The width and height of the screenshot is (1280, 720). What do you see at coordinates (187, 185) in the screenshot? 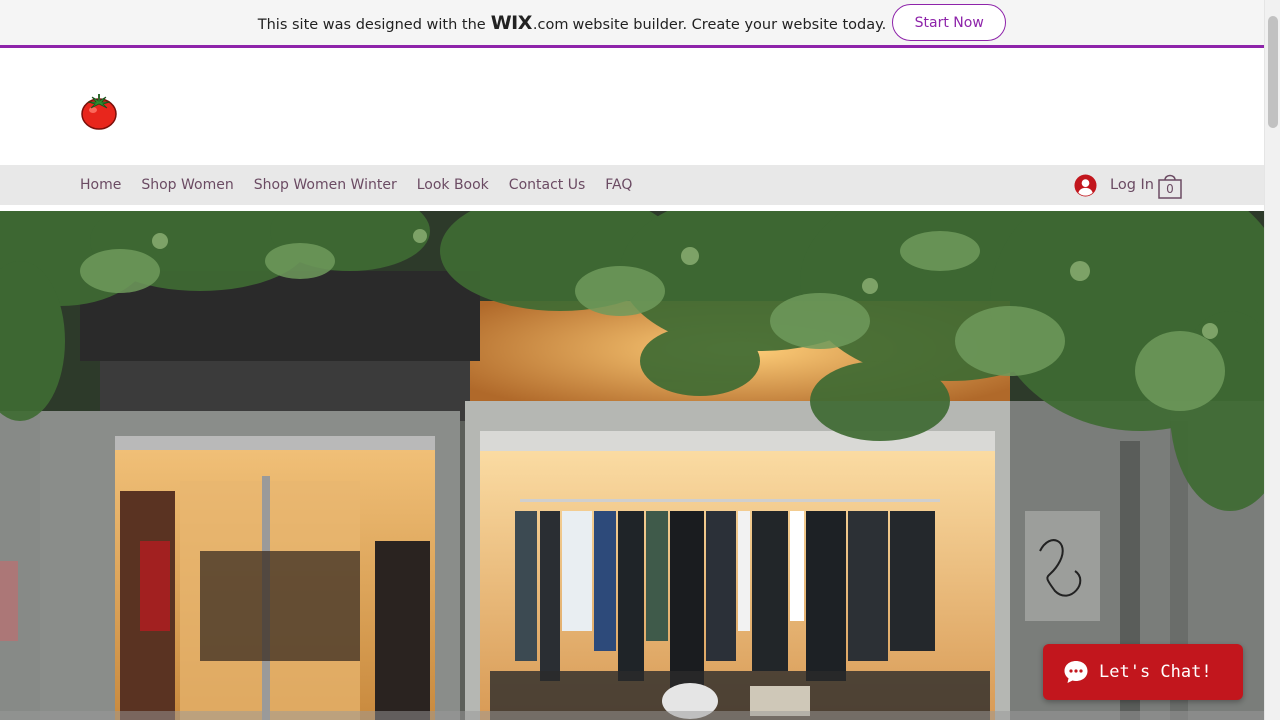
I see `nav-item-shop-women: Shop Women` at bounding box center [187, 185].